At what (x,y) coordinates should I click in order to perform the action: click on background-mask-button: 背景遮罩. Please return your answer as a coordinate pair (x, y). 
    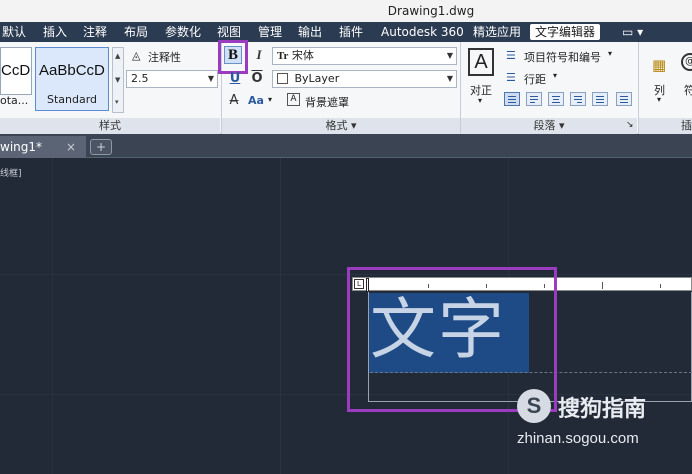
    Looking at the image, I should click on (327, 102).